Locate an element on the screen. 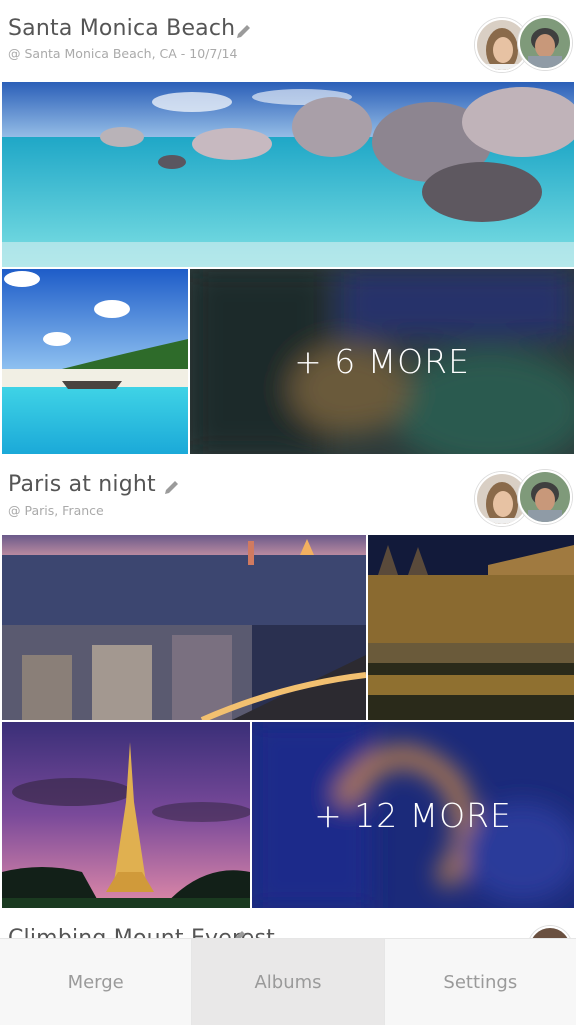 This screenshot has height=1025, width=576. more-count-label: + 6 MORE is located at coordinates (382, 361).